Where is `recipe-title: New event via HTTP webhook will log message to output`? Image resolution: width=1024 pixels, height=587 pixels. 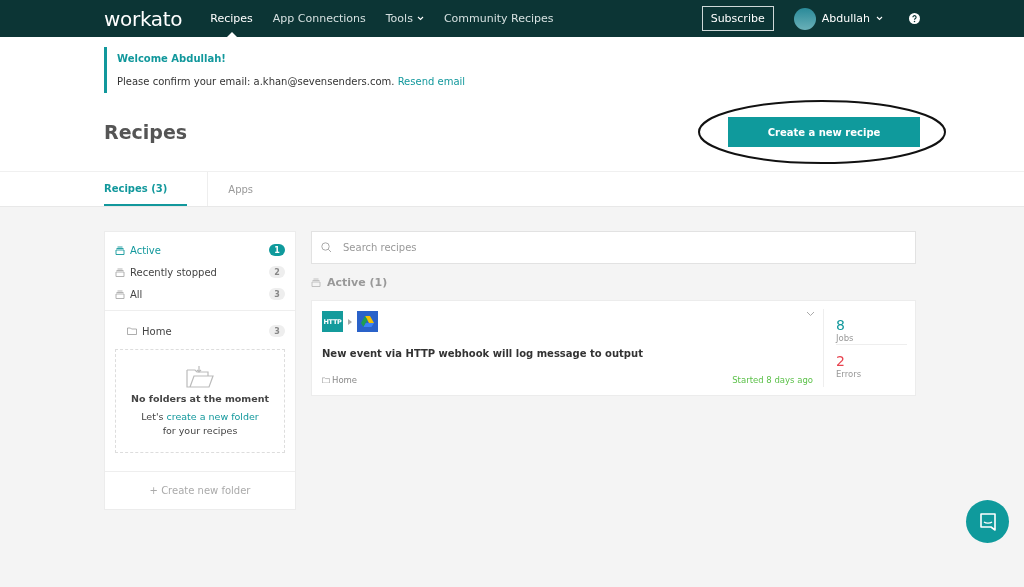 recipe-title: New event via HTTP webhook will log message to output is located at coordinates (483, 353).